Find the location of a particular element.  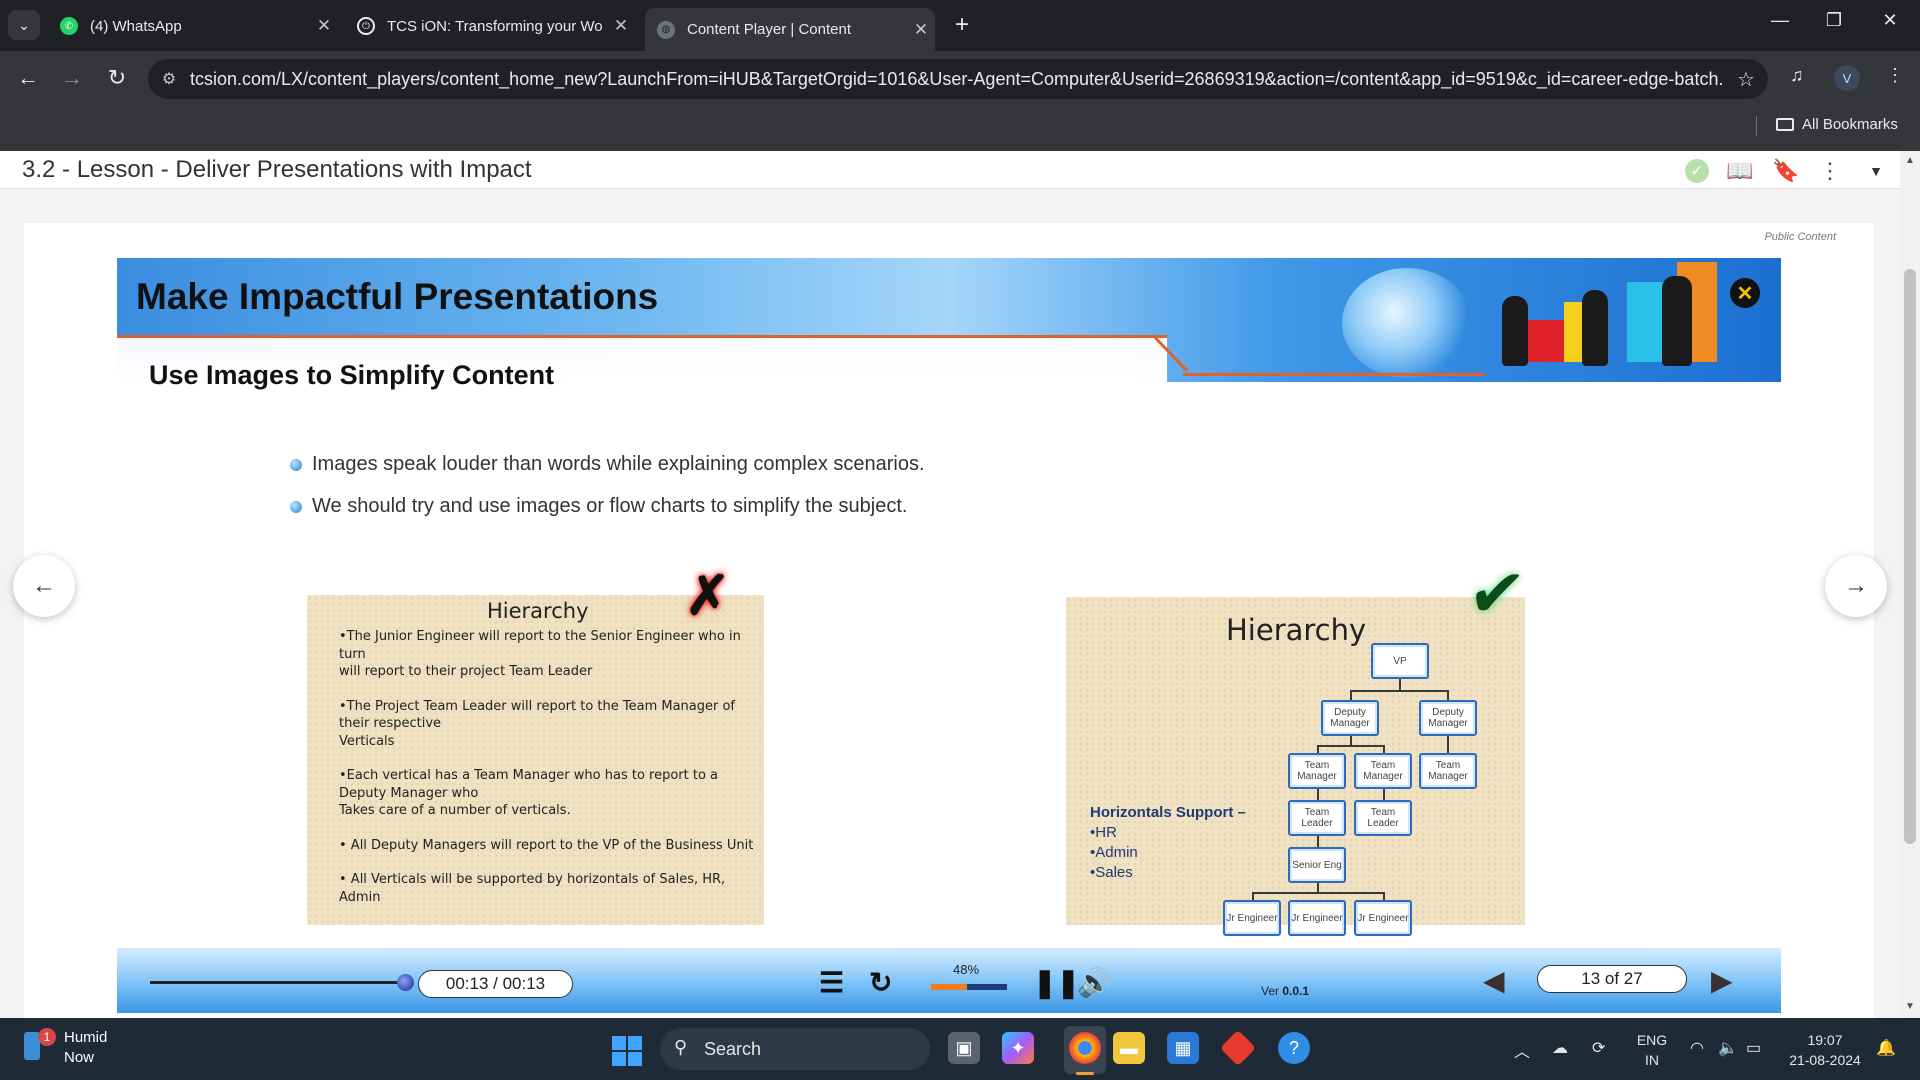

clock: 19:07 21-08-2024 is located at coordinates (1825, 1050).